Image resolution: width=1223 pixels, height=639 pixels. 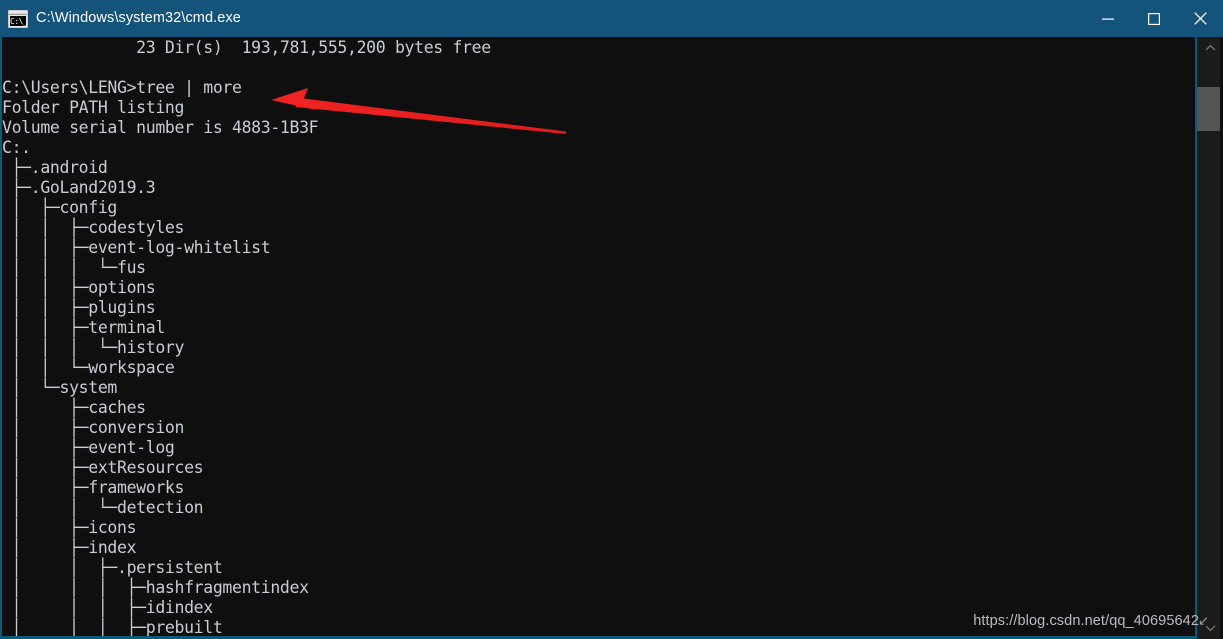 What do you see at coordinates (74, 407) in the screenshot?
I see `terminal-line: │ ├─caches` at bounding box center [74, 407].